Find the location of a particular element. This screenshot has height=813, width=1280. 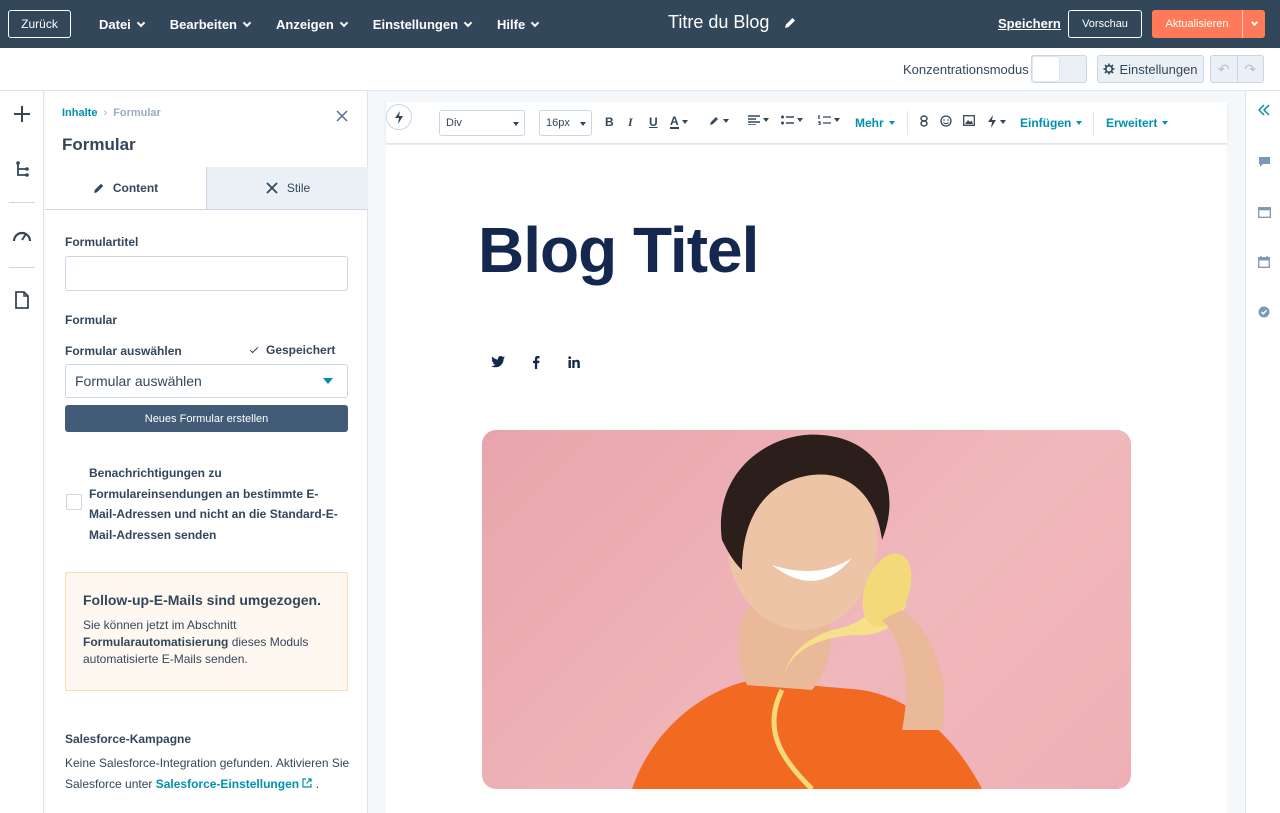

redo-icon: ↷ is located at coordinates (1251, 69).